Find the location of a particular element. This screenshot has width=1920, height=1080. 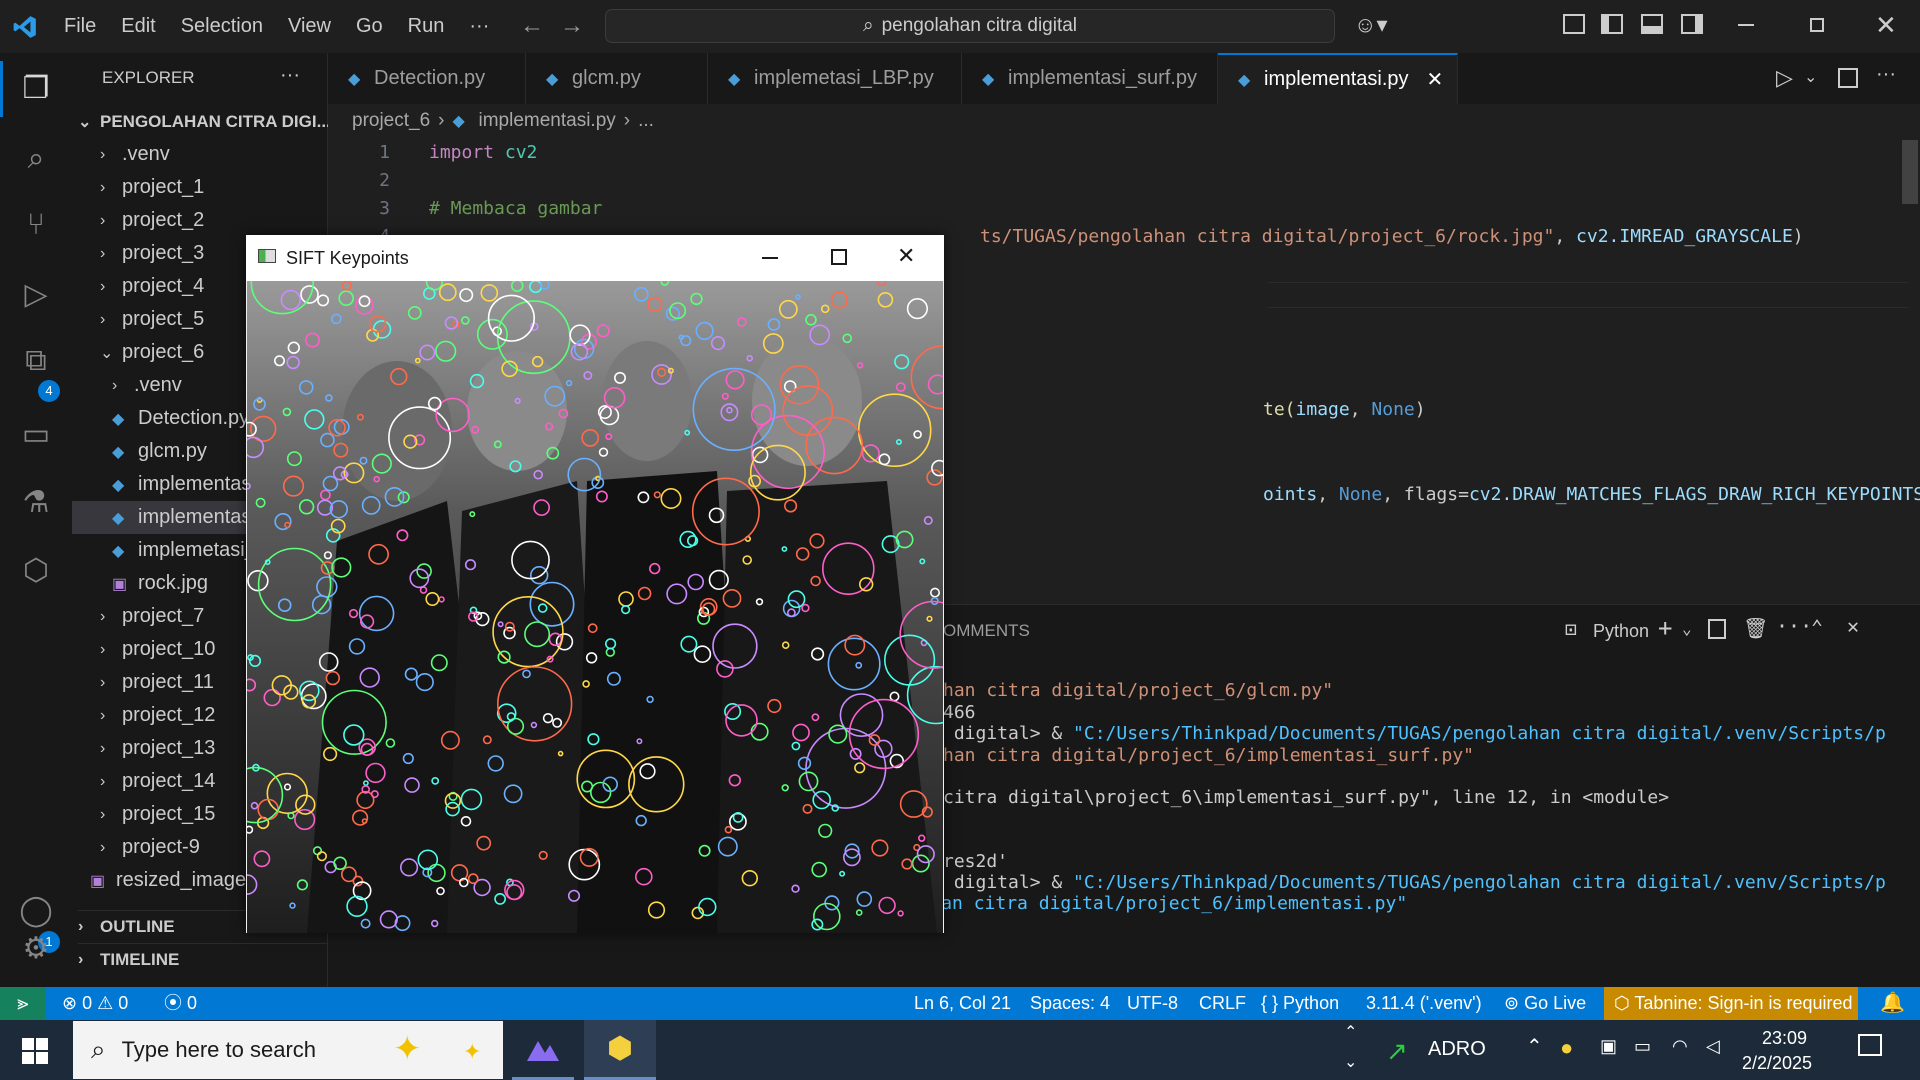

panel-tab-comments: OMMENTS is located at coordinates (986, 631).